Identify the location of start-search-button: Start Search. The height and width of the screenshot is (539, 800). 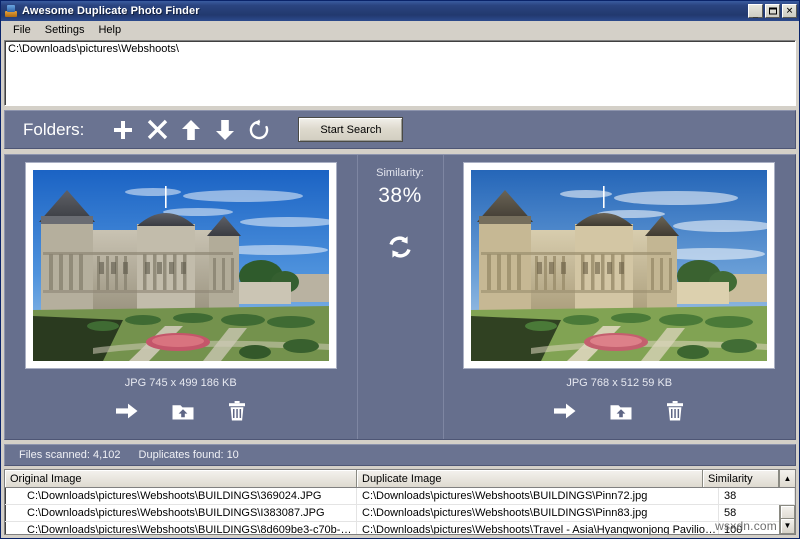
(351, 129).